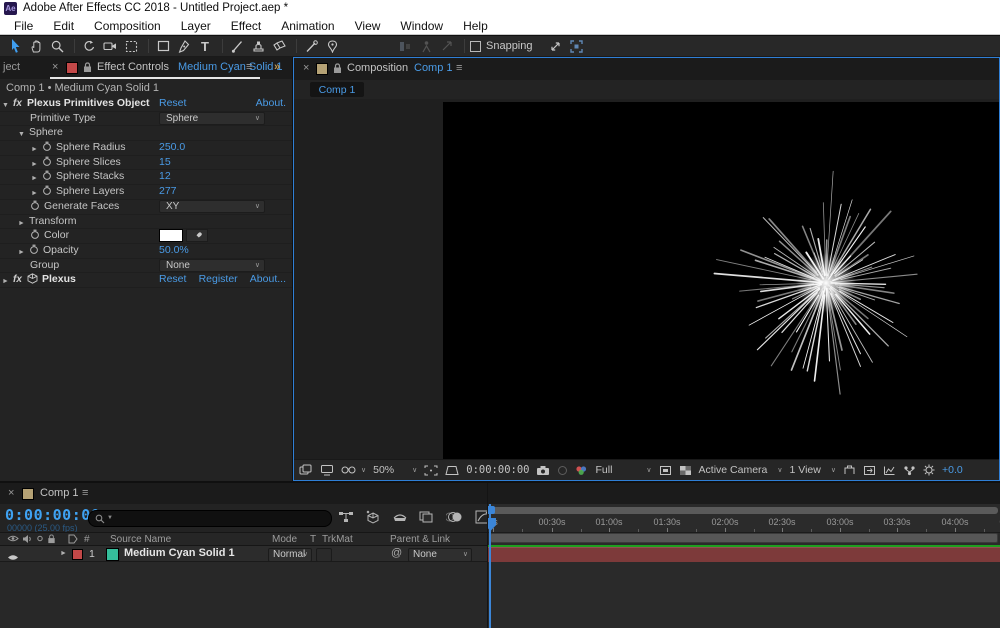 The image size is (1000, 628). I want to click on timeline-graph-icon, so click(889, 470).